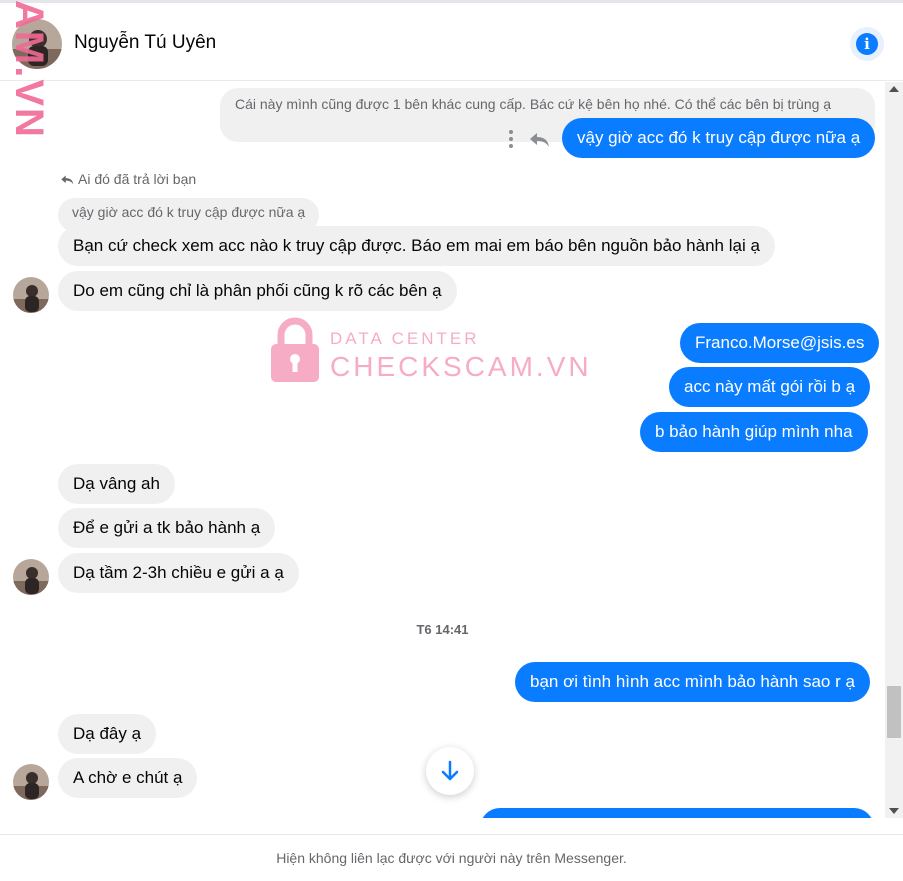 The width and height of the screenshot is (903, 881). I want to click on watermark-side: AM.VN, so click(29, 69).